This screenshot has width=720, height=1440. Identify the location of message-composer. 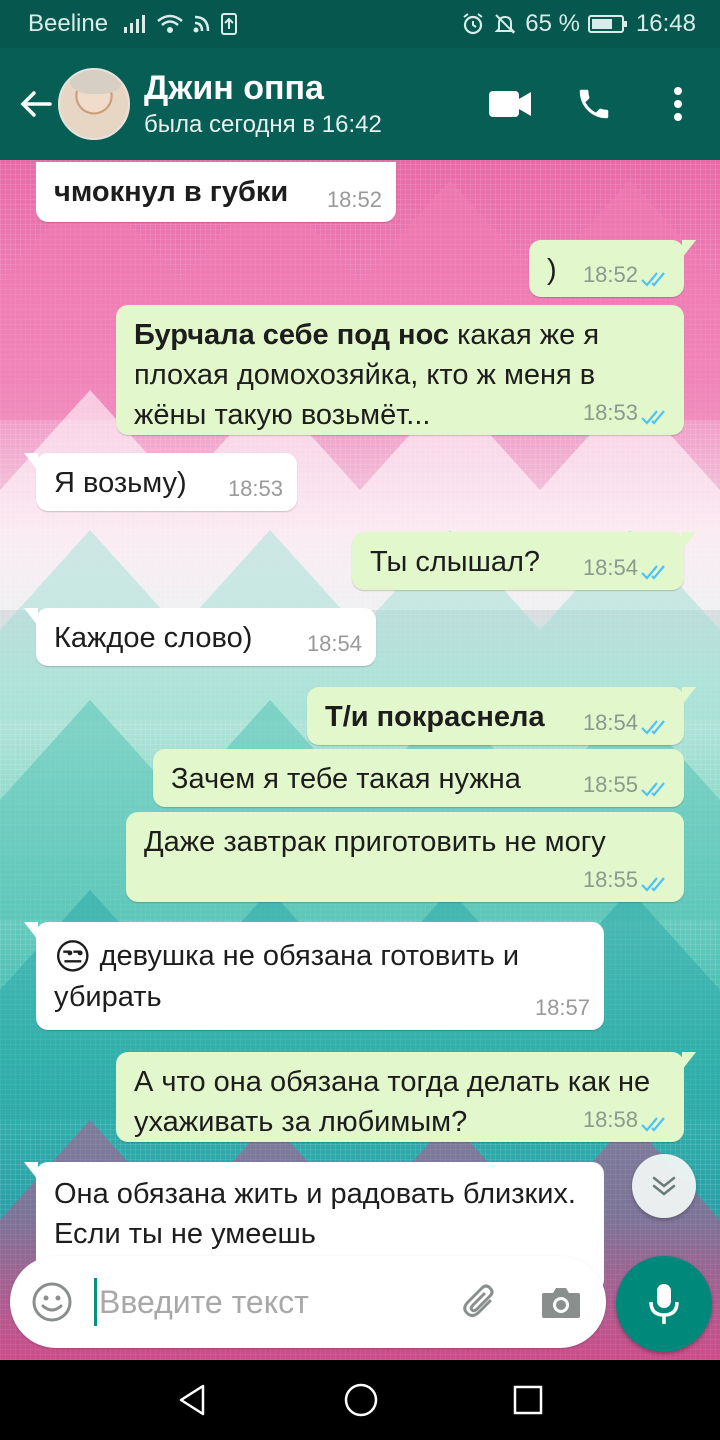
(308, 1302).